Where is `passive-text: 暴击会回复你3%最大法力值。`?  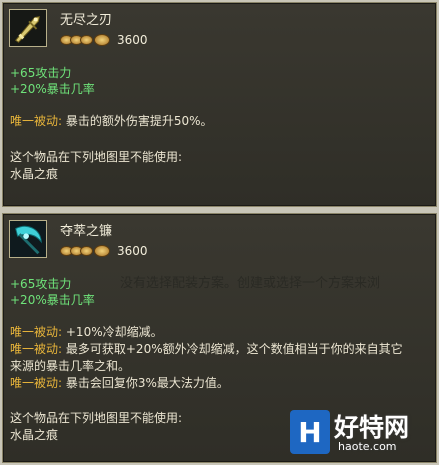
passive-text: 暴击会回复你3%最大法力值。 is located at coordinates (147, 383).